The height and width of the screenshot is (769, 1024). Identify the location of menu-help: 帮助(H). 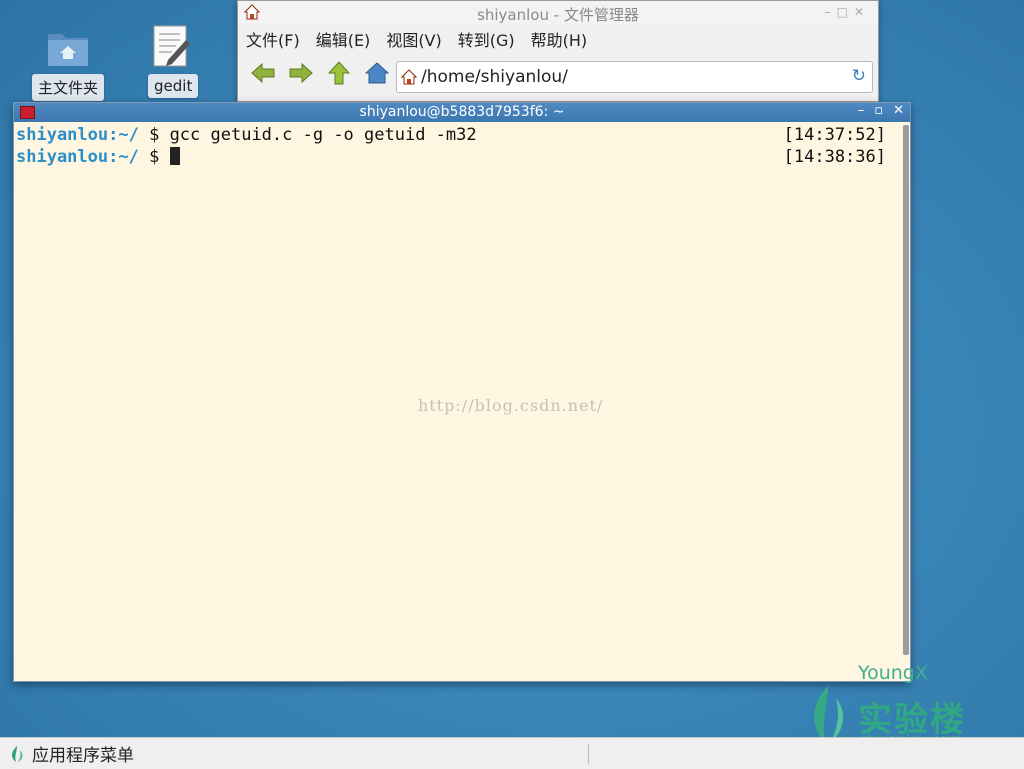
(559, 39).